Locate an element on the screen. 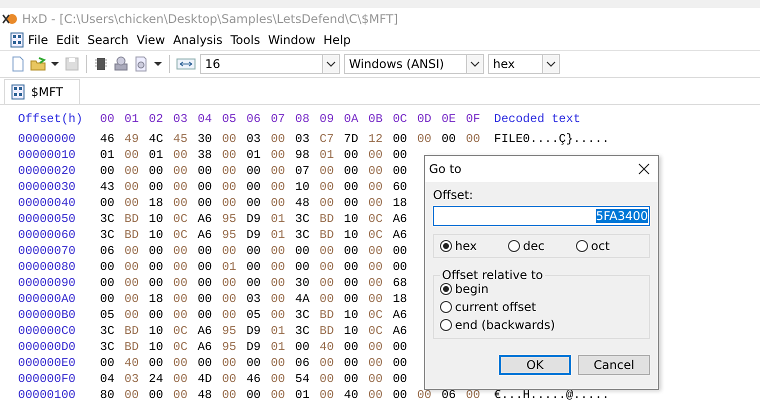  dialog-button: Cancel is located at coordinates (614, 365).